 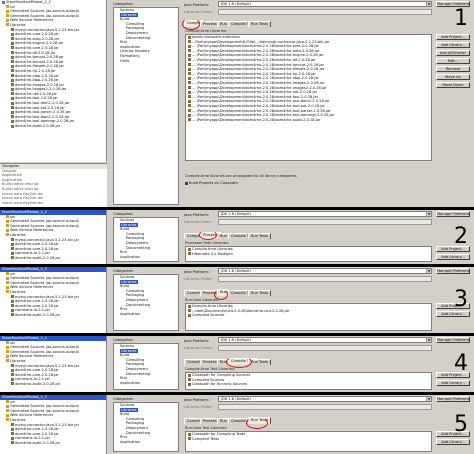 I want to click on libraries-folder-label: Libraries Folder:, so click(x=198, y=222).